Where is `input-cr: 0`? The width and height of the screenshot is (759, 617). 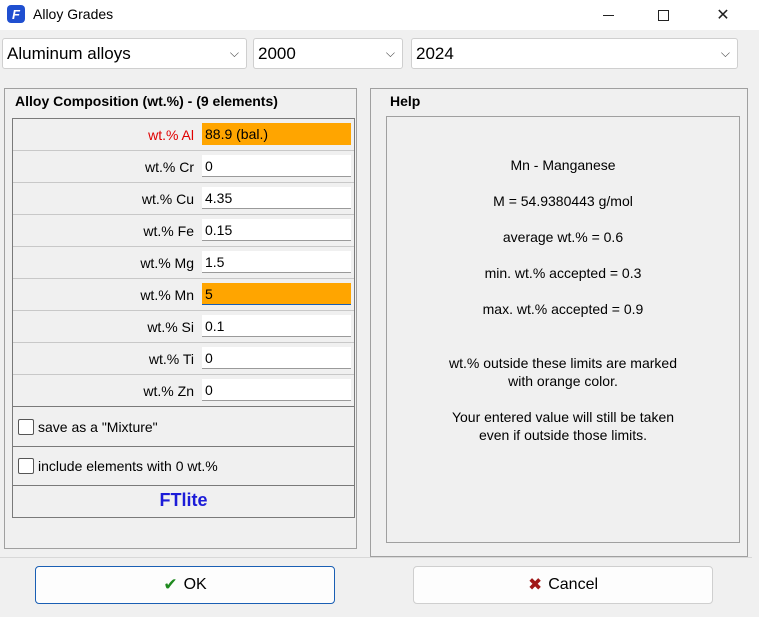
input-cr: 0 is located at coordinates (276, 166).